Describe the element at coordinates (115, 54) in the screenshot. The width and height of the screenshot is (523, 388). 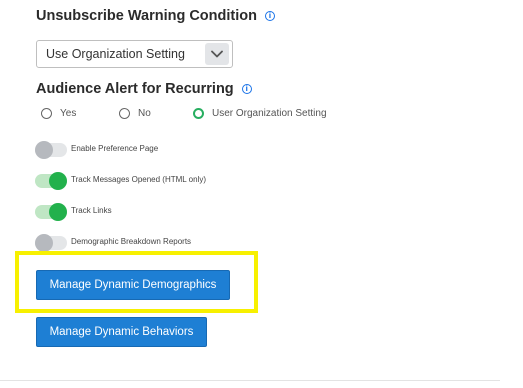
I see `select-value: Use Organization Setting` at that location.